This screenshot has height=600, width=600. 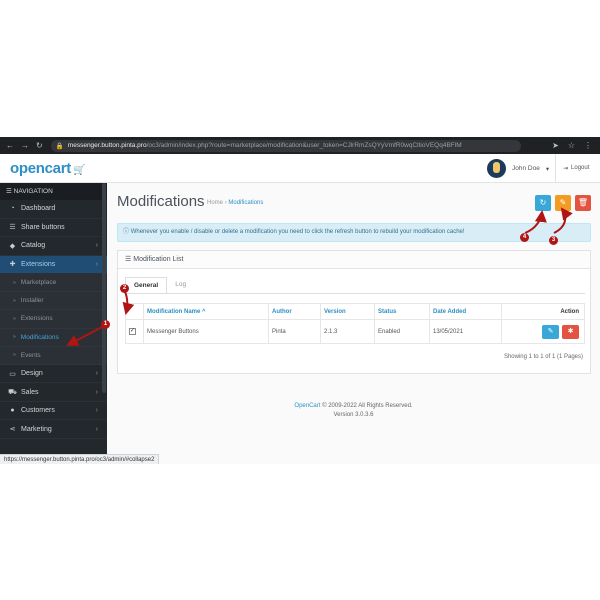 What do you see at coordinates (25, 145) in the screenshot?
I see `forward-icon: →` at bounding box center [25, 145].